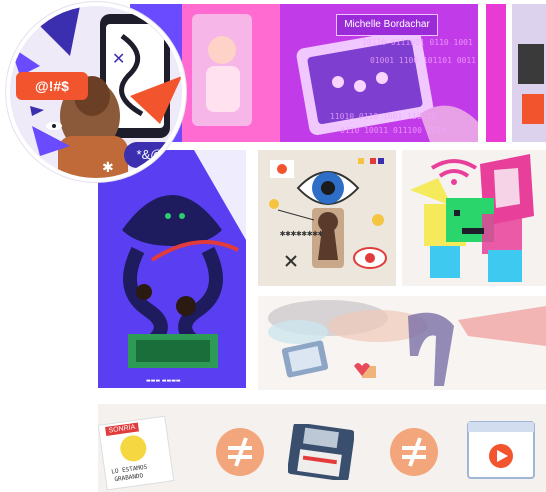 This screenshot has width=546, height=492. Describe the element at coordinates (150, 155) in the screenshot. I see `symbols-speech-bubble-2: *&@` at that location.